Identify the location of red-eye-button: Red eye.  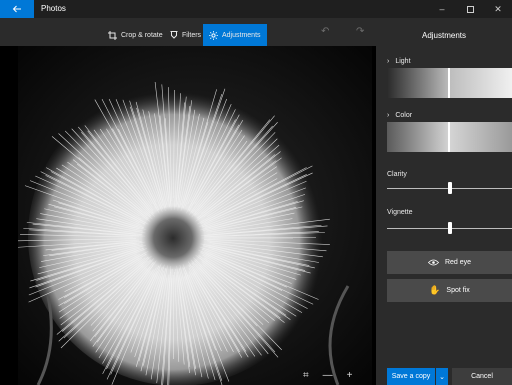
(449, 262).